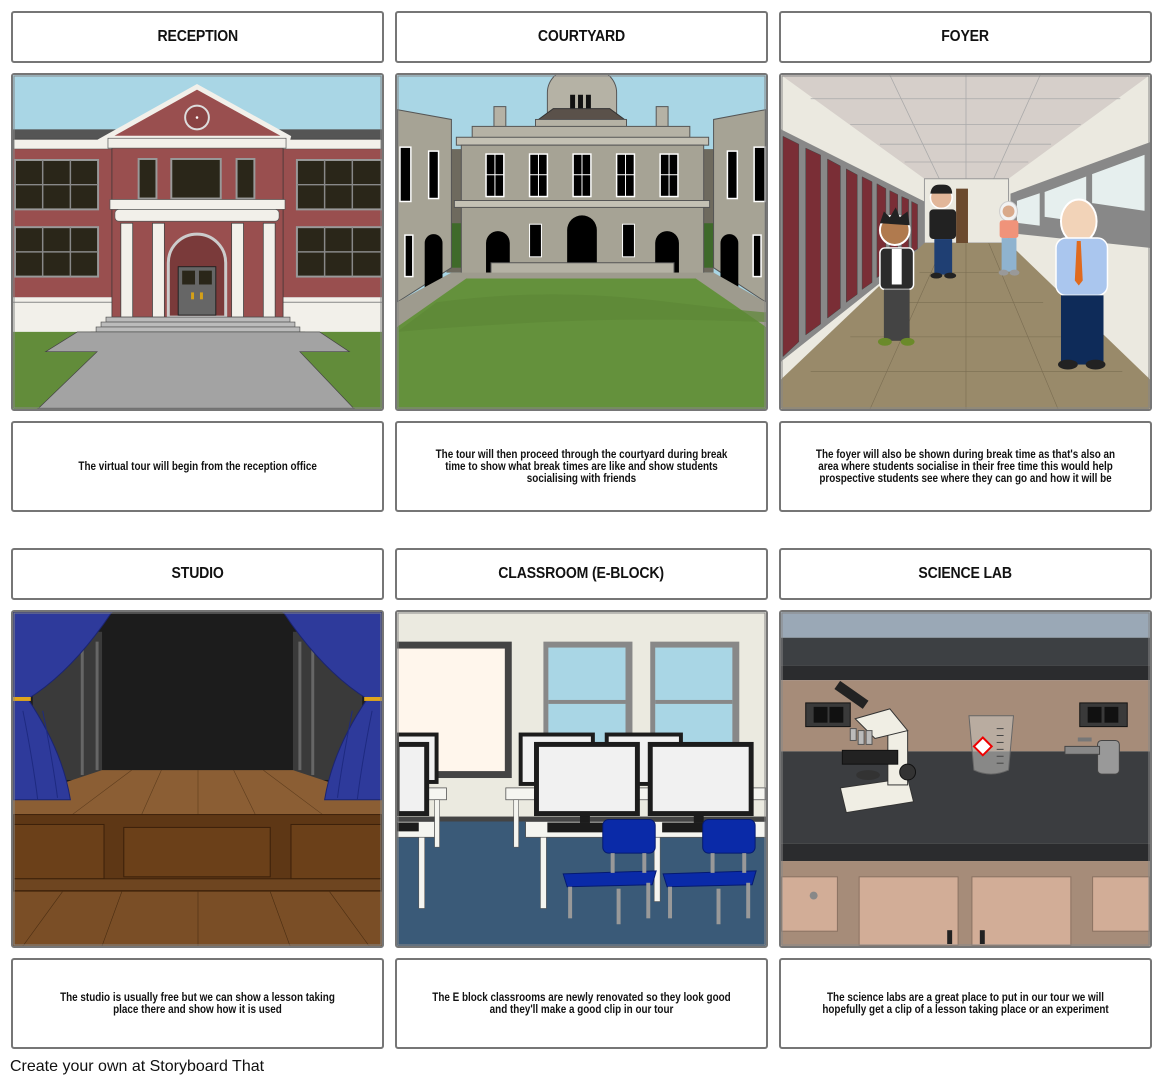 This screenshot has width=1165, height=1087. I want to click on cell-1-title: RECEPTION, so click(197, 37).